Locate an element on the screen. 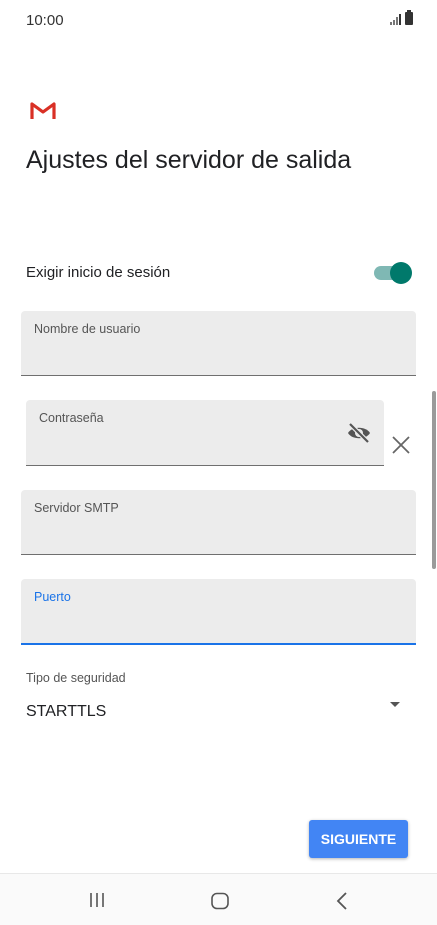 The width and height of the screenshot is (437, 925). password-field: Contraseña is located at coordinates (205, 433).